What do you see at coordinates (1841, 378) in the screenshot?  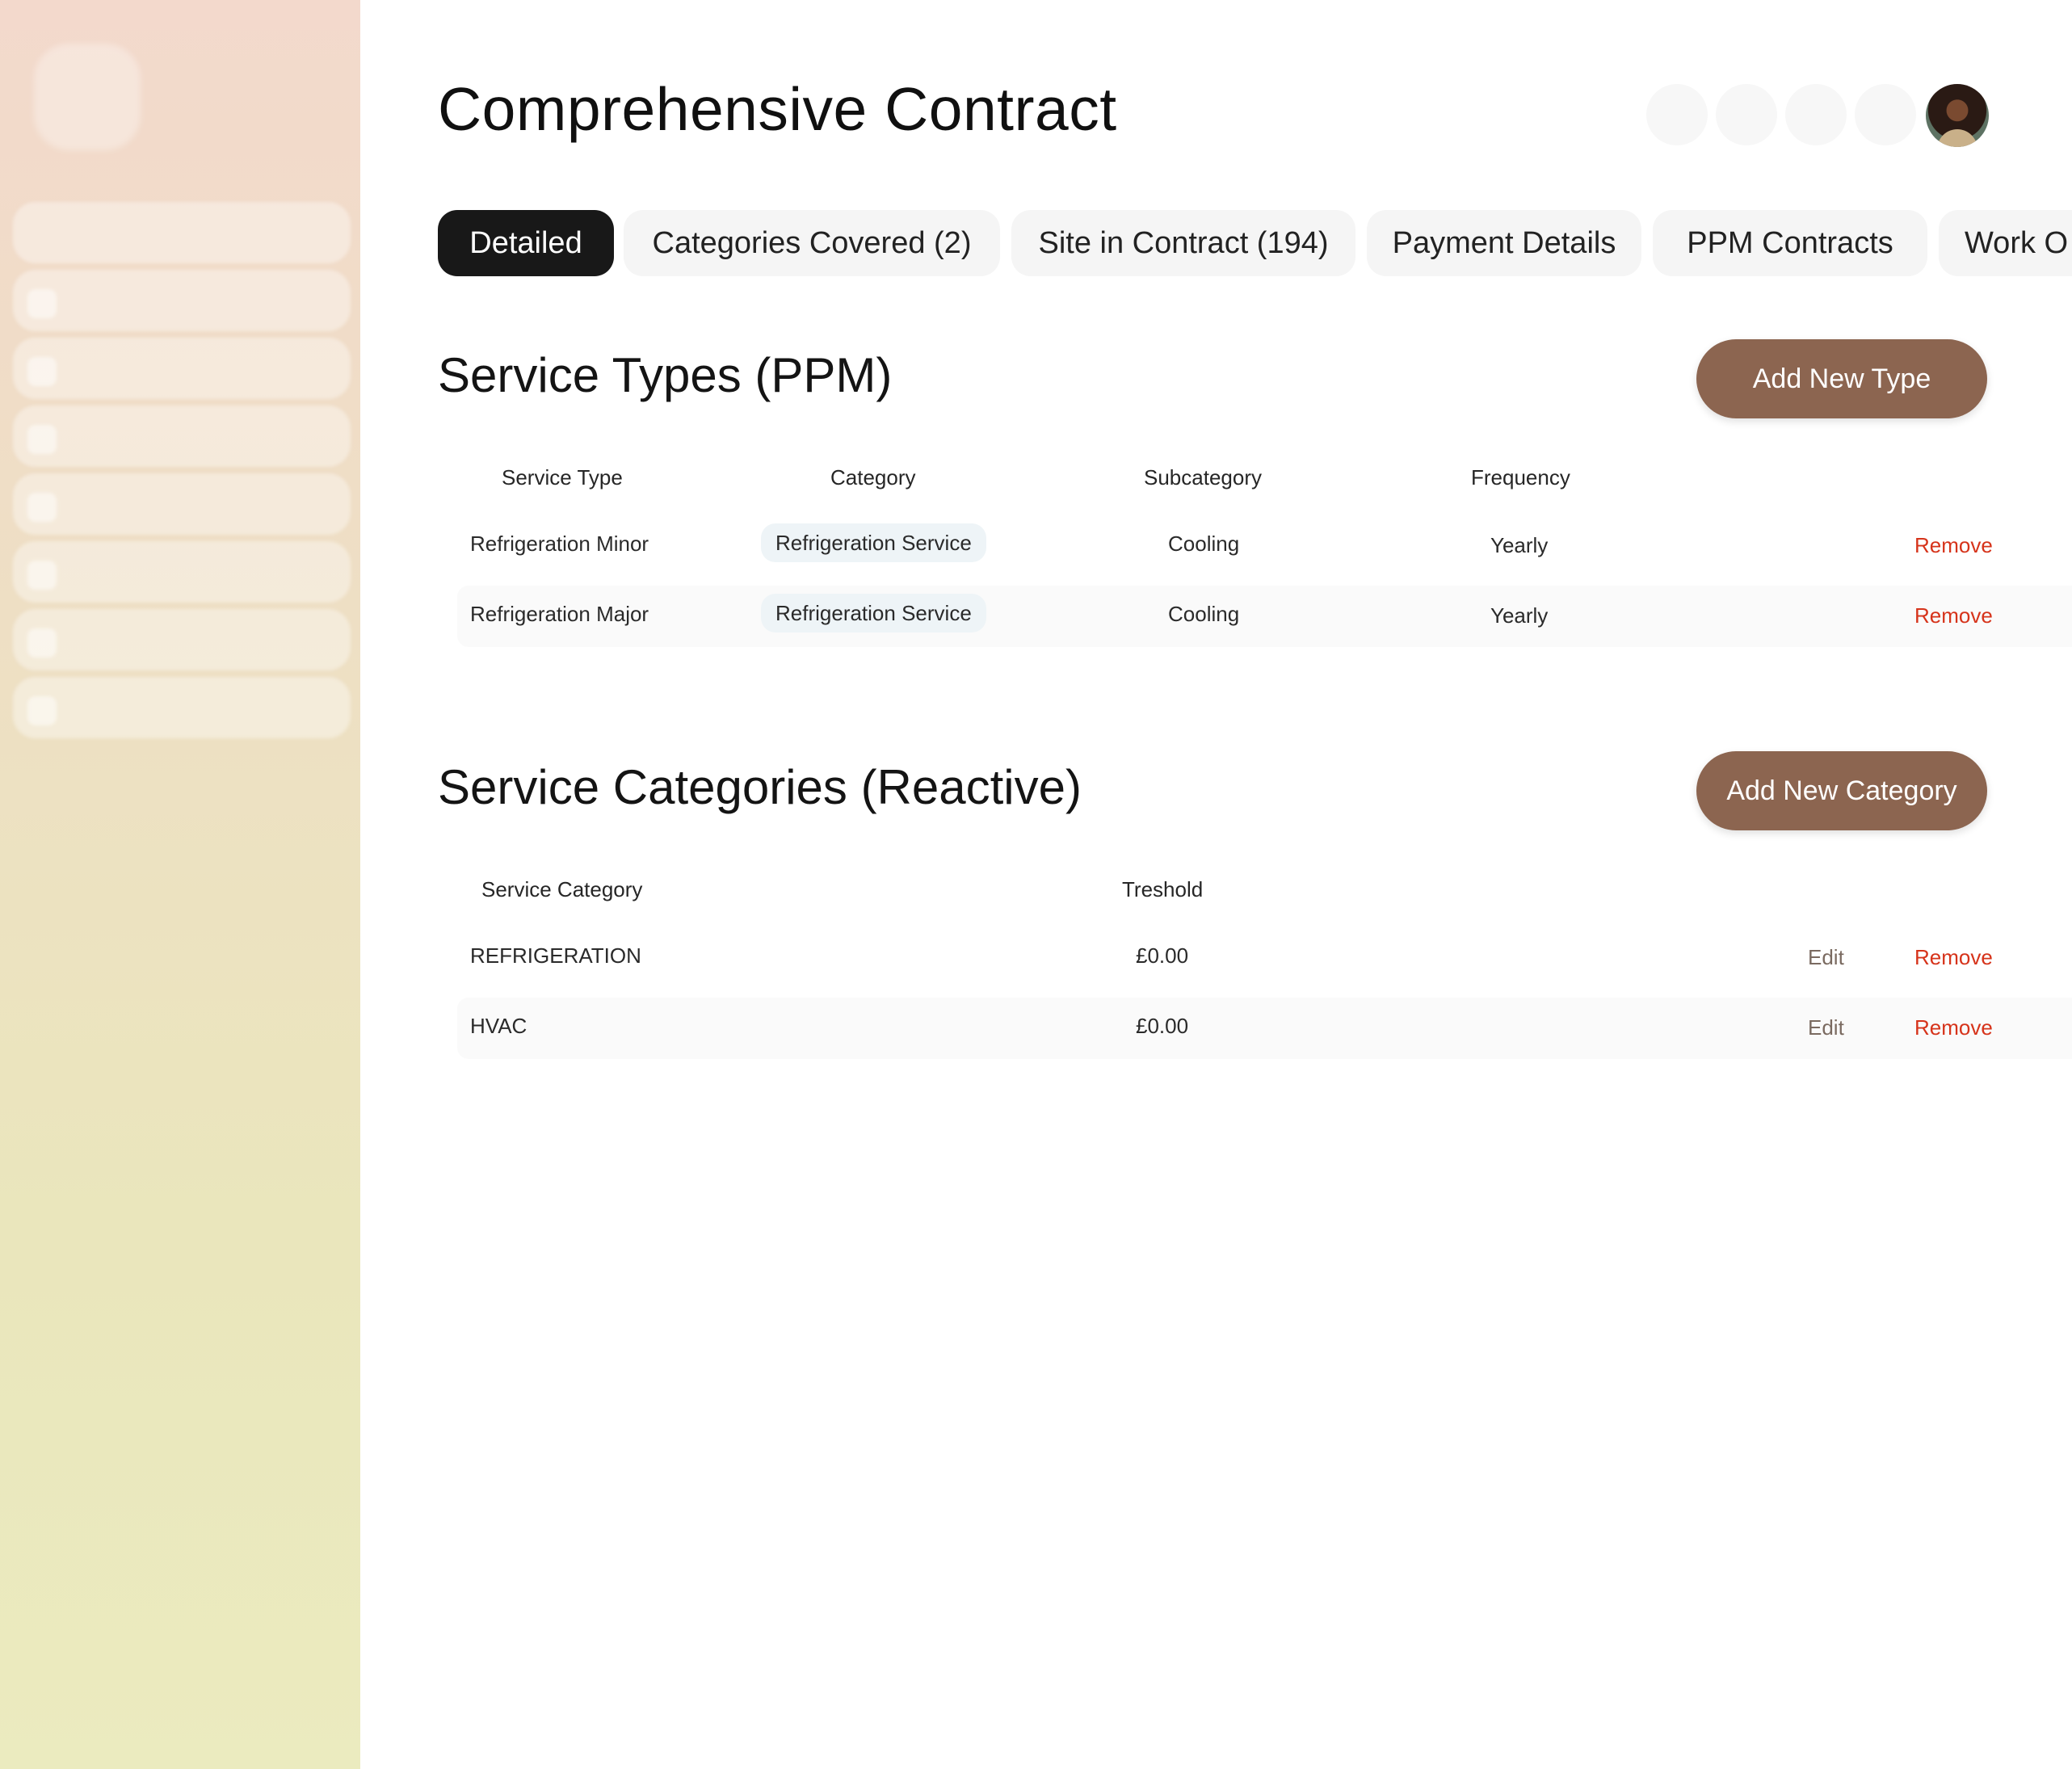 I see `add-new-type-button: Add New Type` at bounding box center [1841, 378].